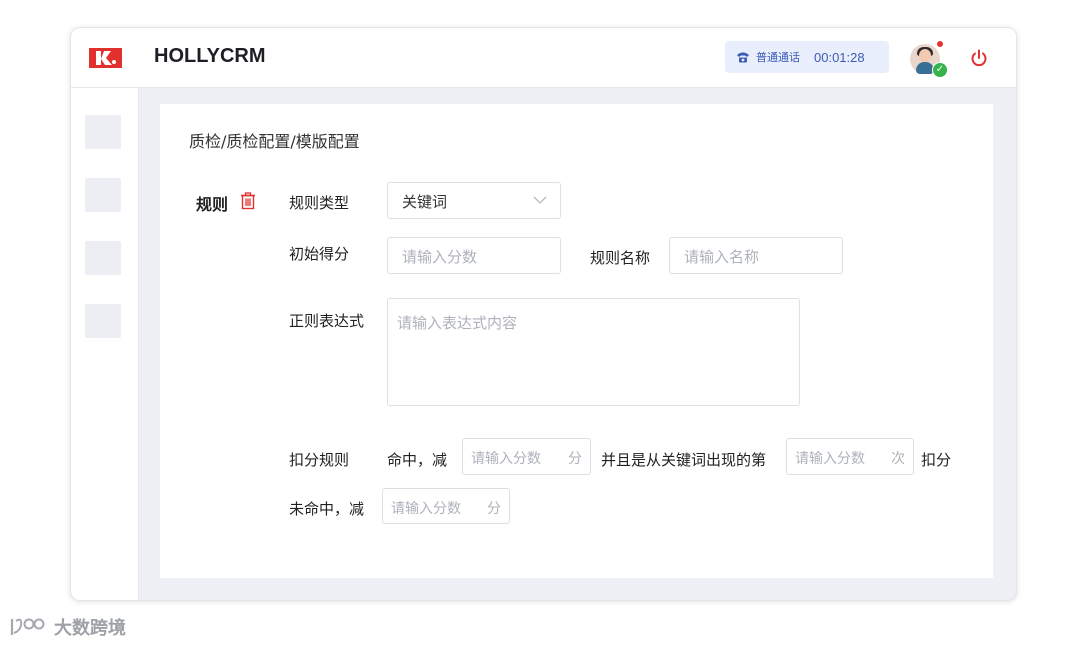  Describe the element at coordinates (426, 509) in the screenshot. I see `miss-score-placeholder: 请输入分数` at that location.